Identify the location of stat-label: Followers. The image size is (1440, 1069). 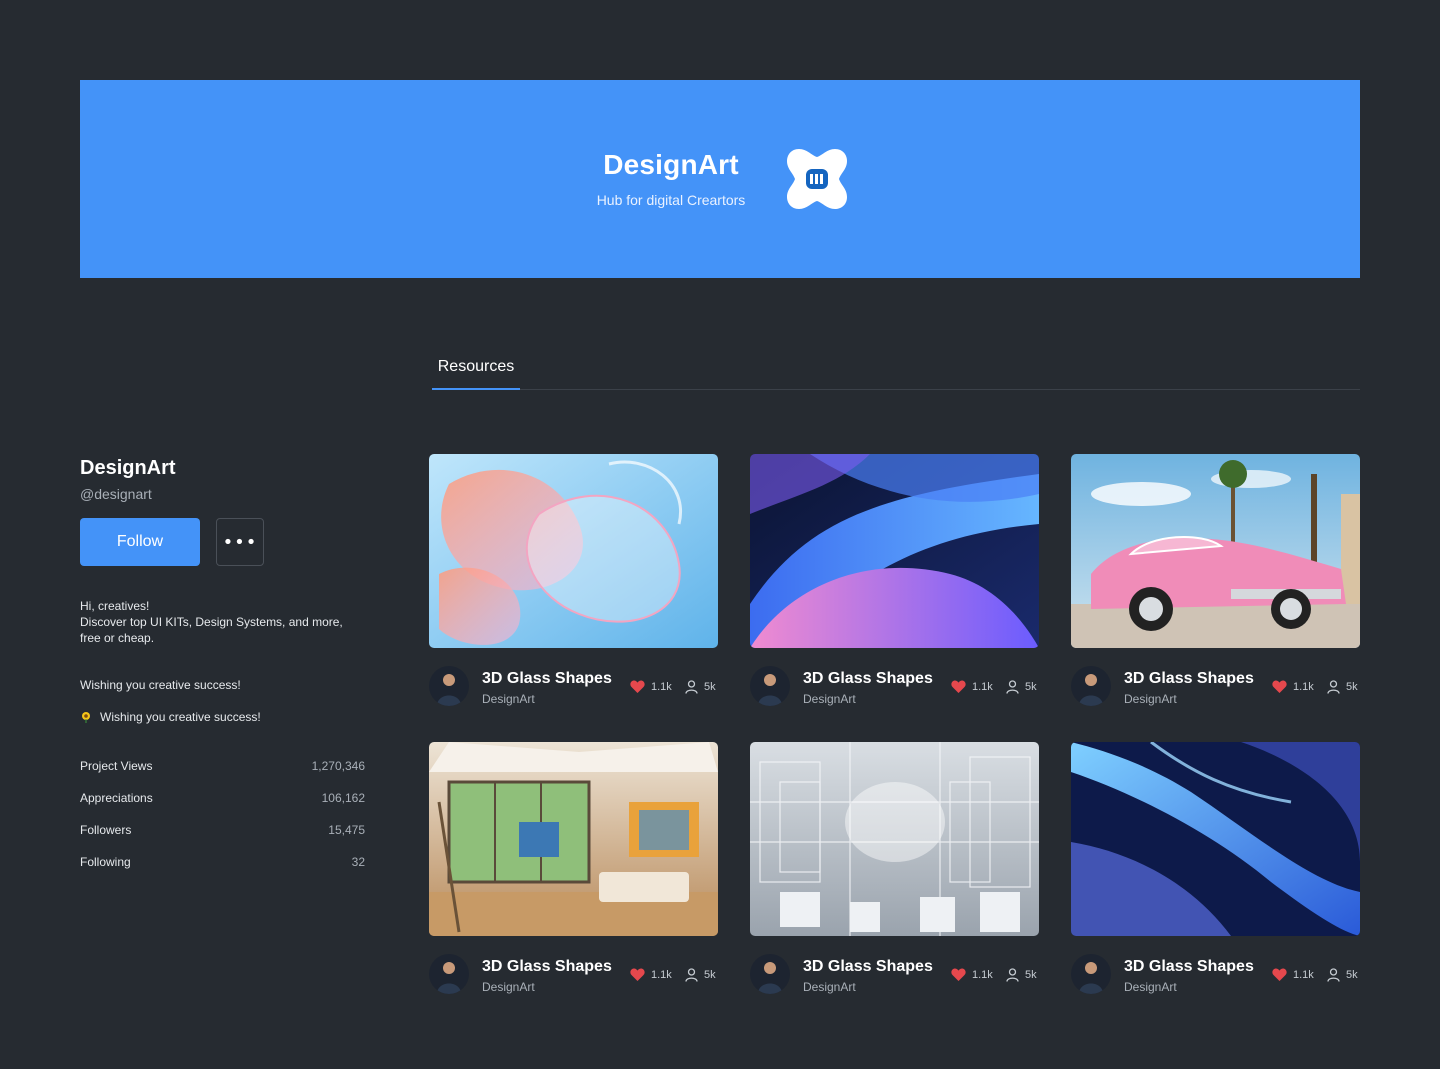
(106, 830).